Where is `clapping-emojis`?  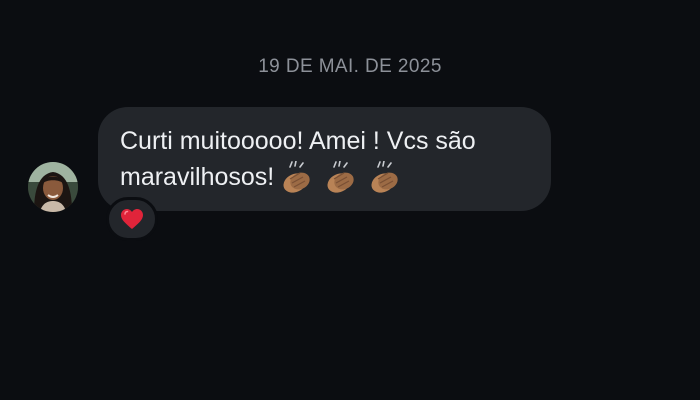
clapping-emojis is located at coordinates (344, 178).